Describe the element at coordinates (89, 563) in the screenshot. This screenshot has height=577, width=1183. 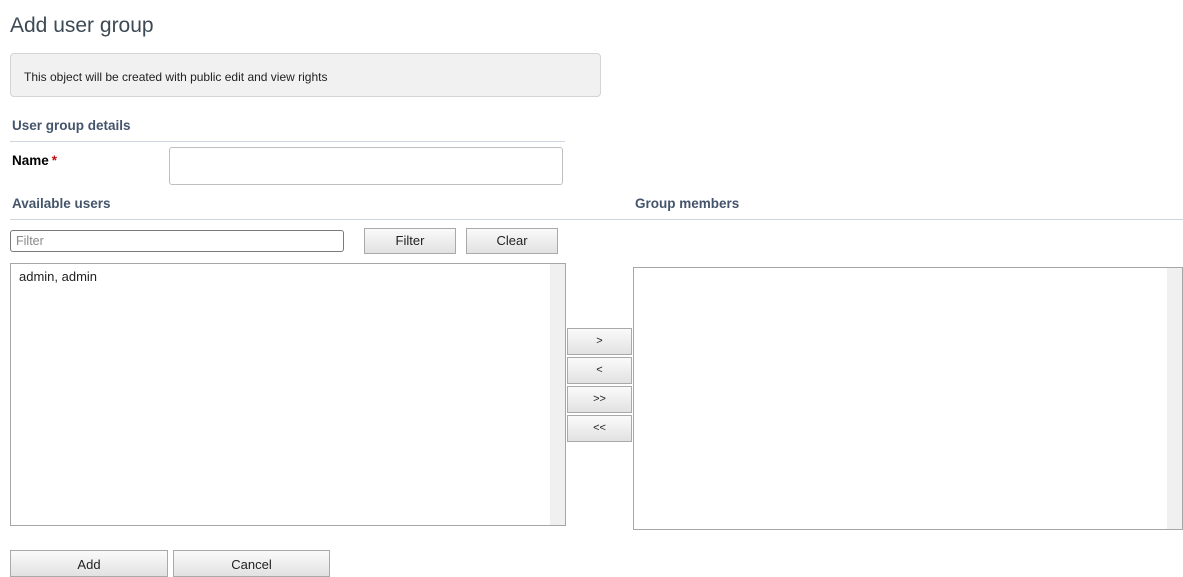
I see `add-button: Add` at that location.